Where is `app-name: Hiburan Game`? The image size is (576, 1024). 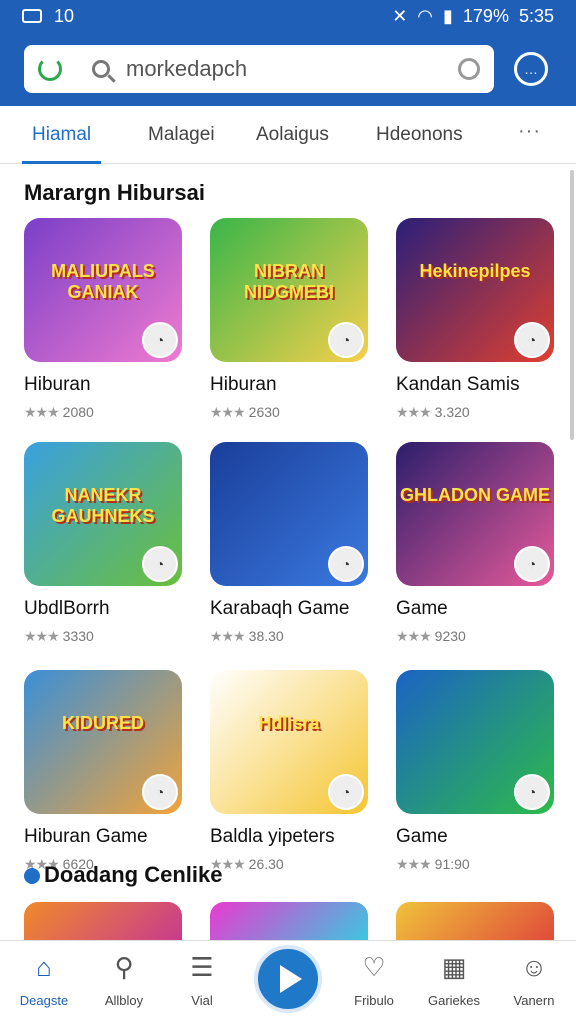 app-name: Hiburan Game is located at coordinates (86, 836).